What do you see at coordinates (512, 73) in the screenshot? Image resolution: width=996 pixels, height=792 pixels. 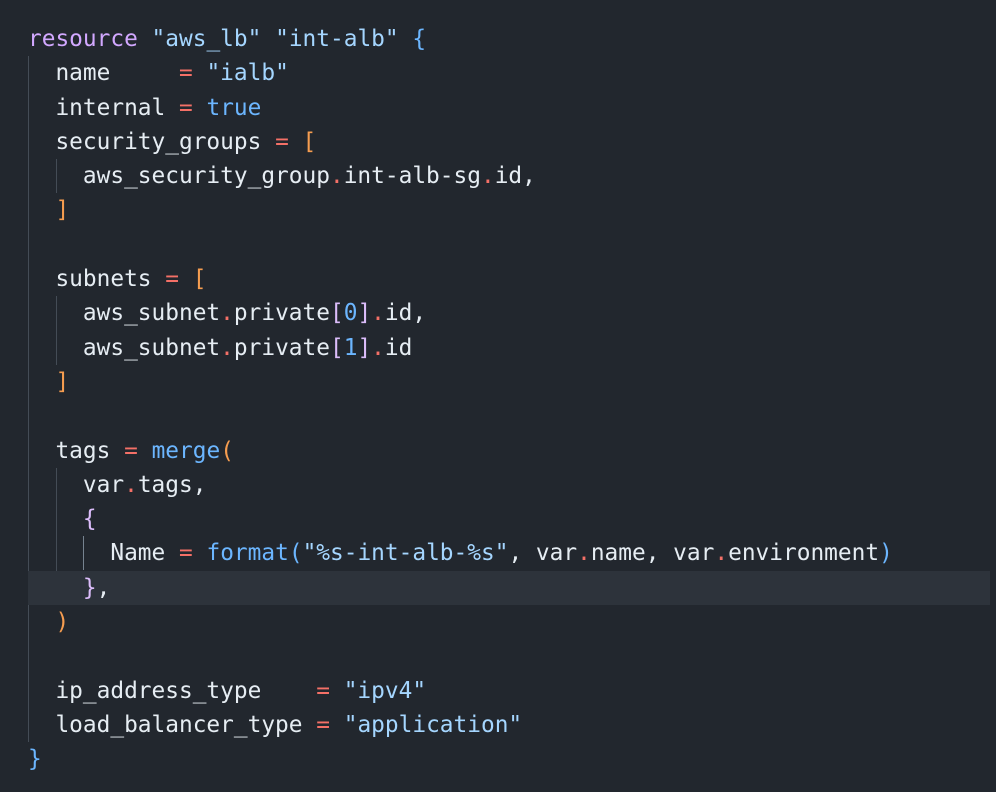 I see `code-line: name = "ialb"` at bounding box center [512, 73].